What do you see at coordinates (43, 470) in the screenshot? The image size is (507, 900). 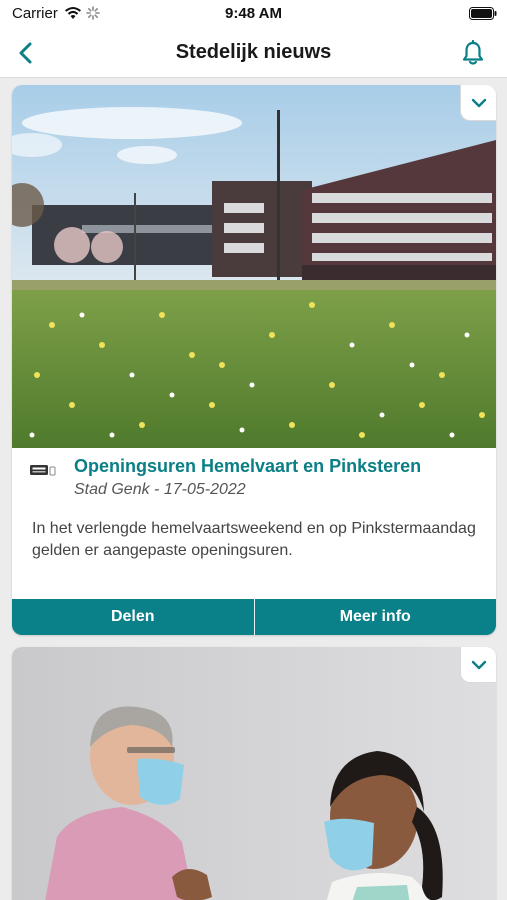 I see `newspaper-icon` at bounding box center [43, 470].